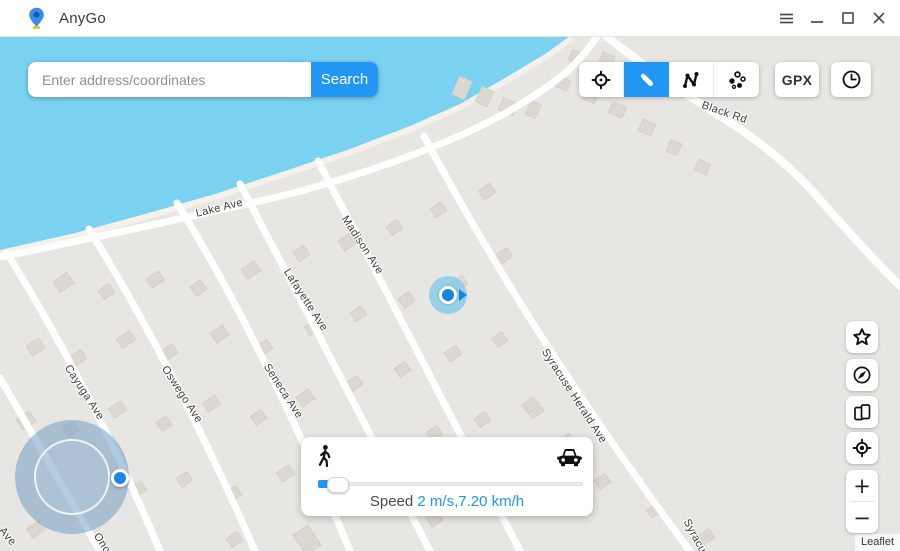 This screenshot has width=900, height=551. I want to click on history-button, so click(851, 79).